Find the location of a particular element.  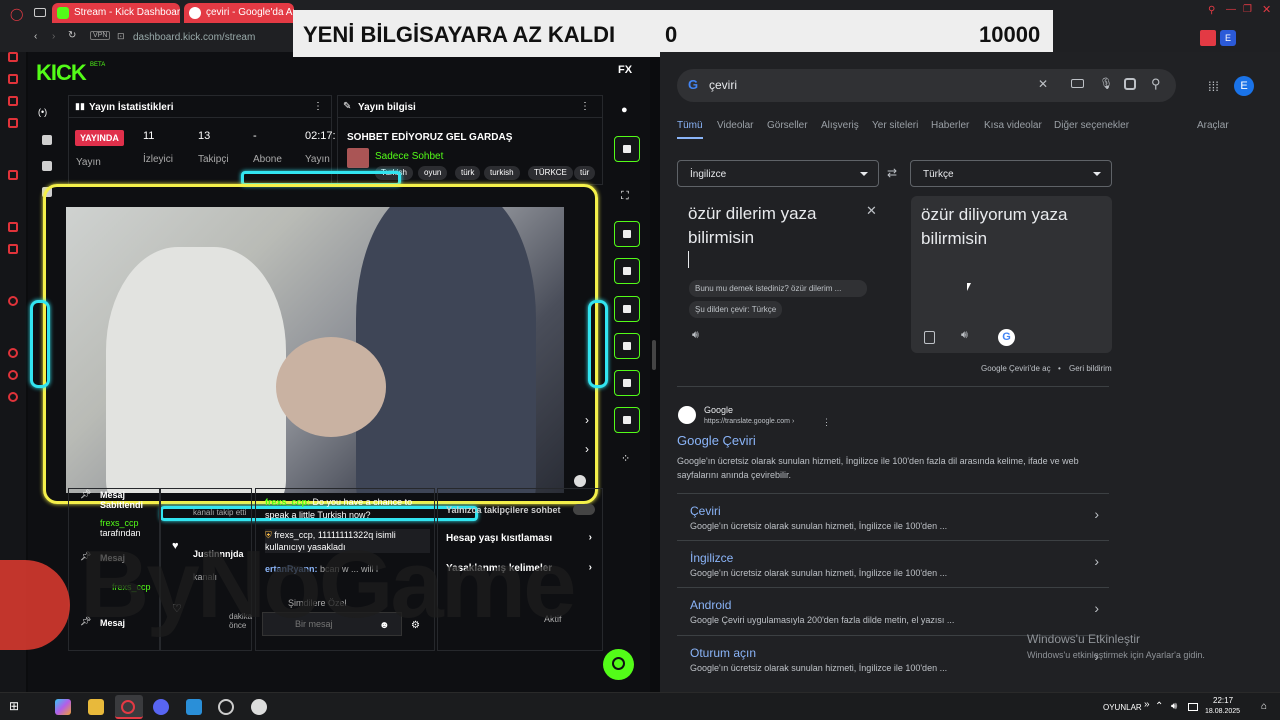

obs-icon is located at coordinates (226, 707).